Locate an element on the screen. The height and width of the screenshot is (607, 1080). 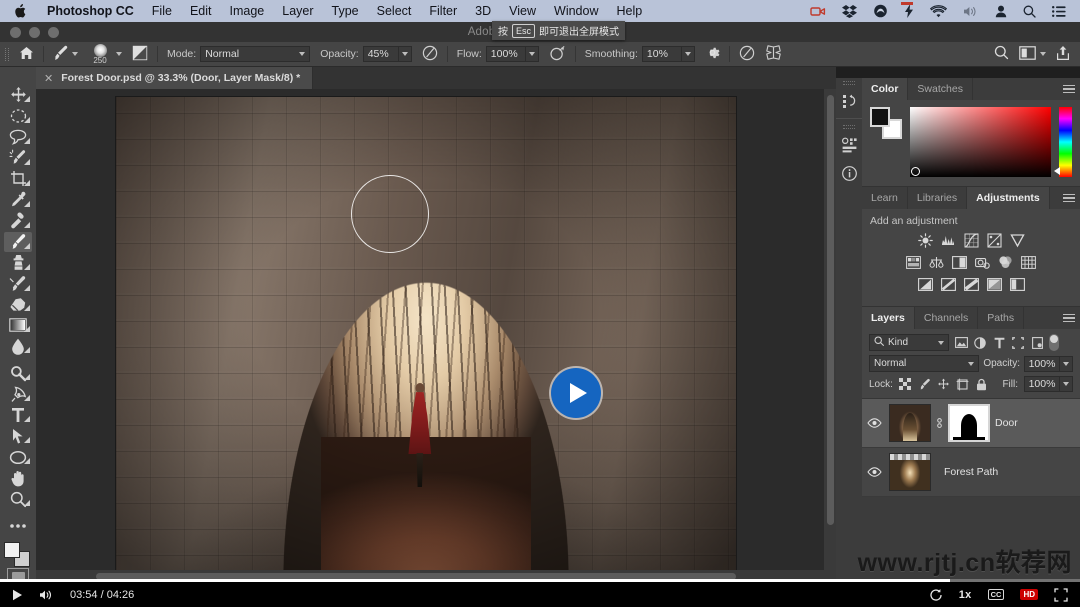
blur-tool is located at coordinates (18, 346).